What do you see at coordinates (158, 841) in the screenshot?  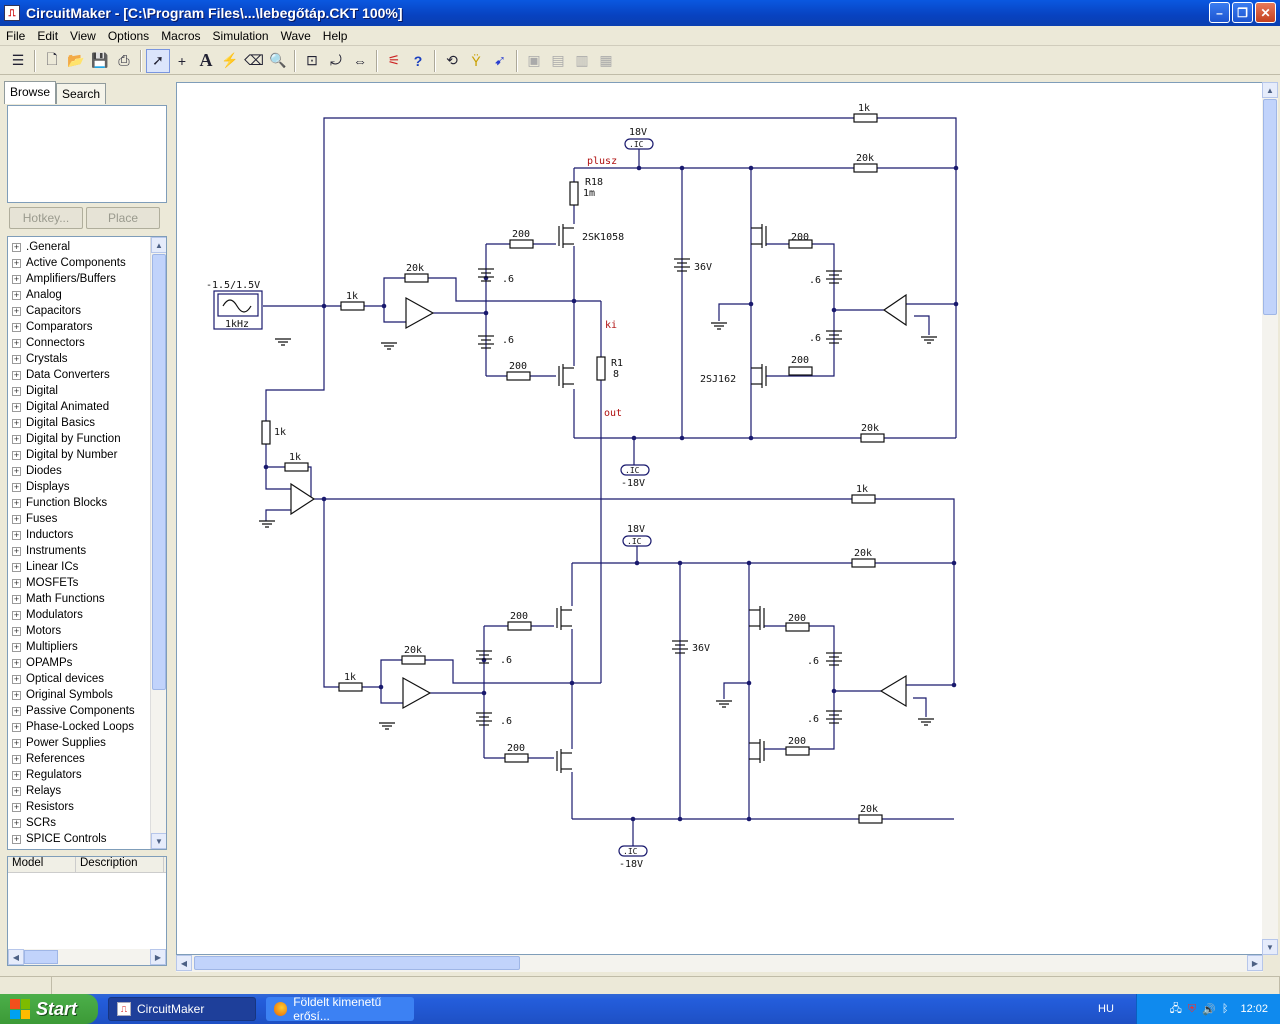 I see `scroll-down-icon: ▼` at bounding box center [158, 841].